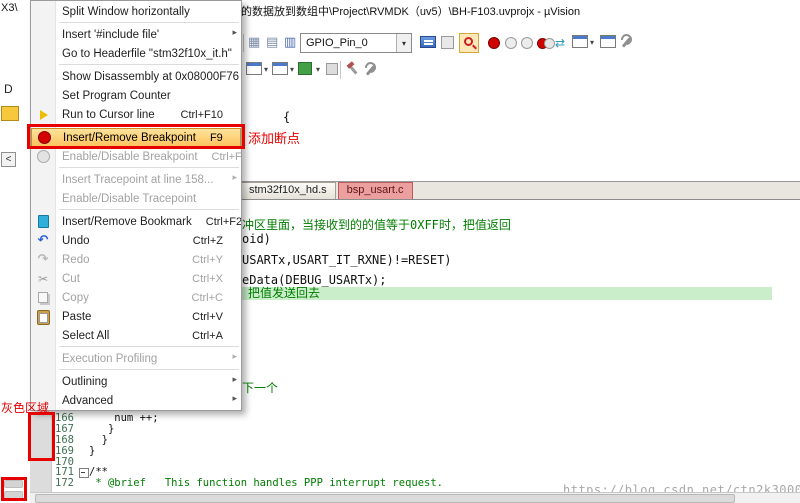 This screenshot has height=503, width=800. I want to click on window-layout2-icon, so click(608, 41).